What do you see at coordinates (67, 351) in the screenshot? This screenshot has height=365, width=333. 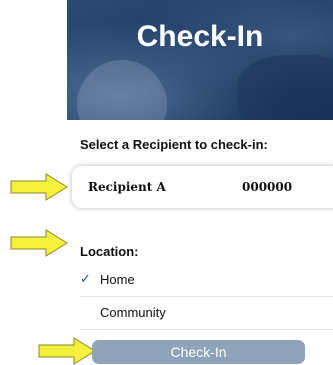 I see `arrow-pointer-button-icon` at bounding box center [67, 351].